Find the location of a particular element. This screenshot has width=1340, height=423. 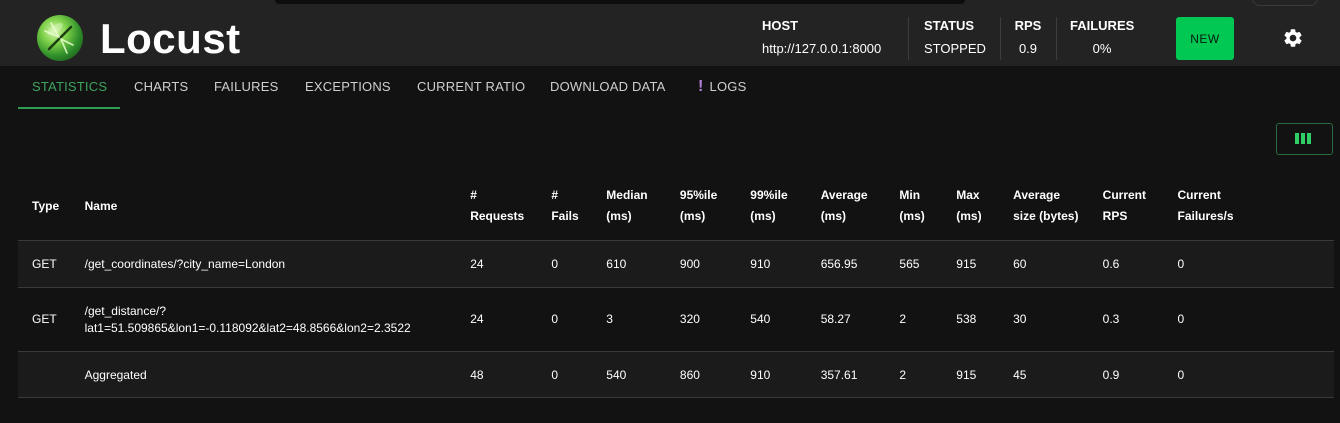

status-label: STATUS is located at coordinates (949, 25).